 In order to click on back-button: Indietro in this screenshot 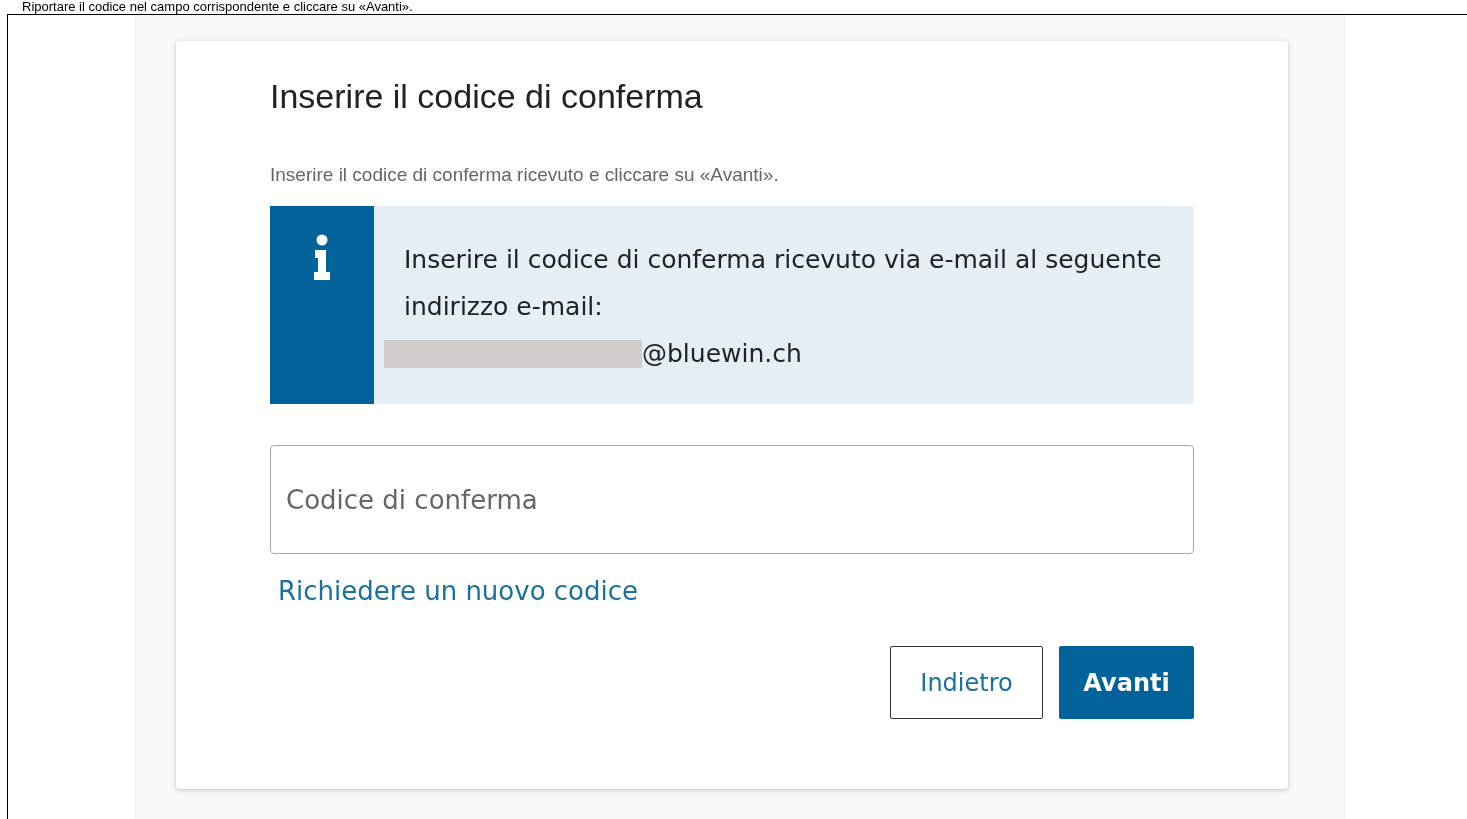, I will do `click(966, 682)`.